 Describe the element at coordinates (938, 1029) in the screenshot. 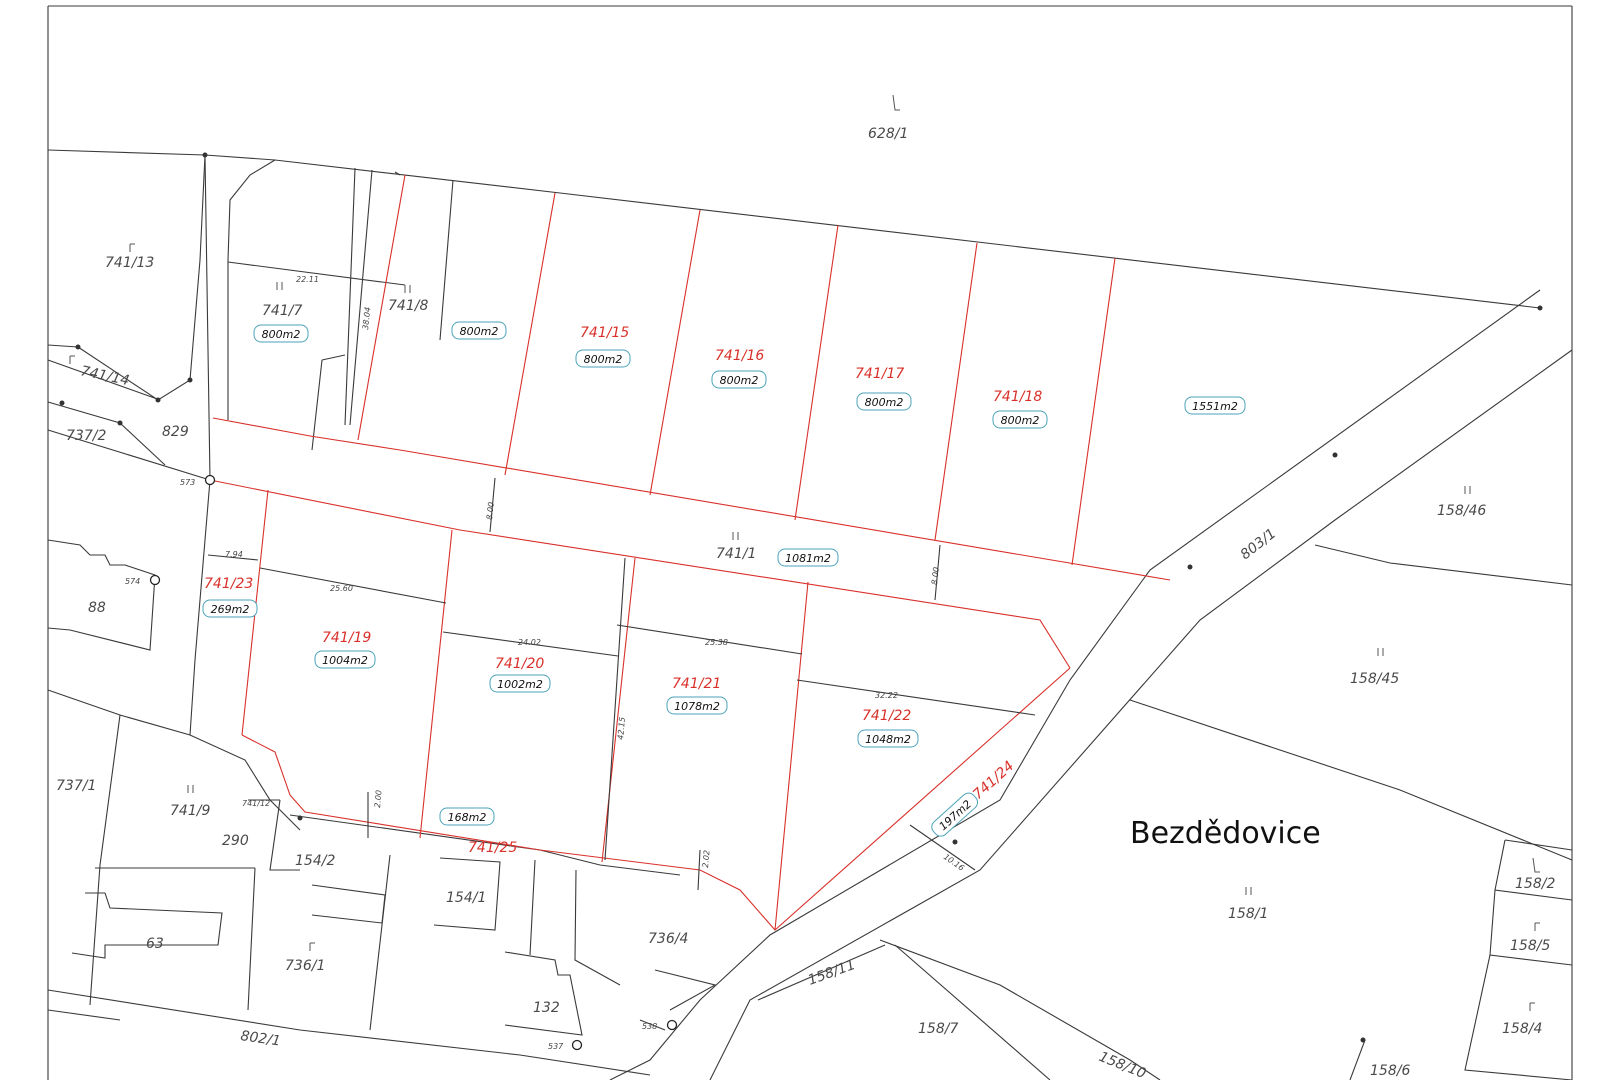

I see `parcel-label-158-7: 158/7` at that location.